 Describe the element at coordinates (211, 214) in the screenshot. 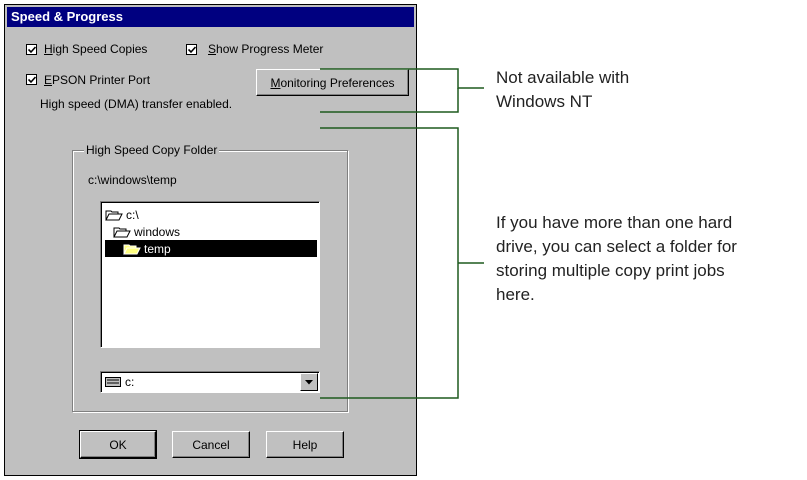

I see `folder-item-root: c:\` at that location.